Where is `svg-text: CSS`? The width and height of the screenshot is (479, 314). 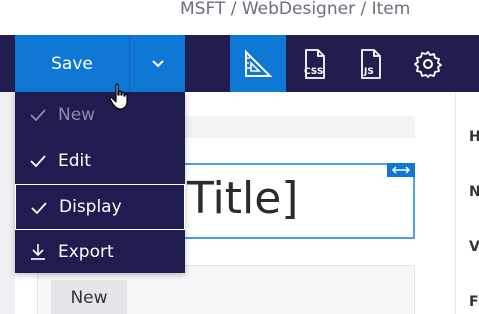 svg-text: CSS is located at coordinates (313, 72).